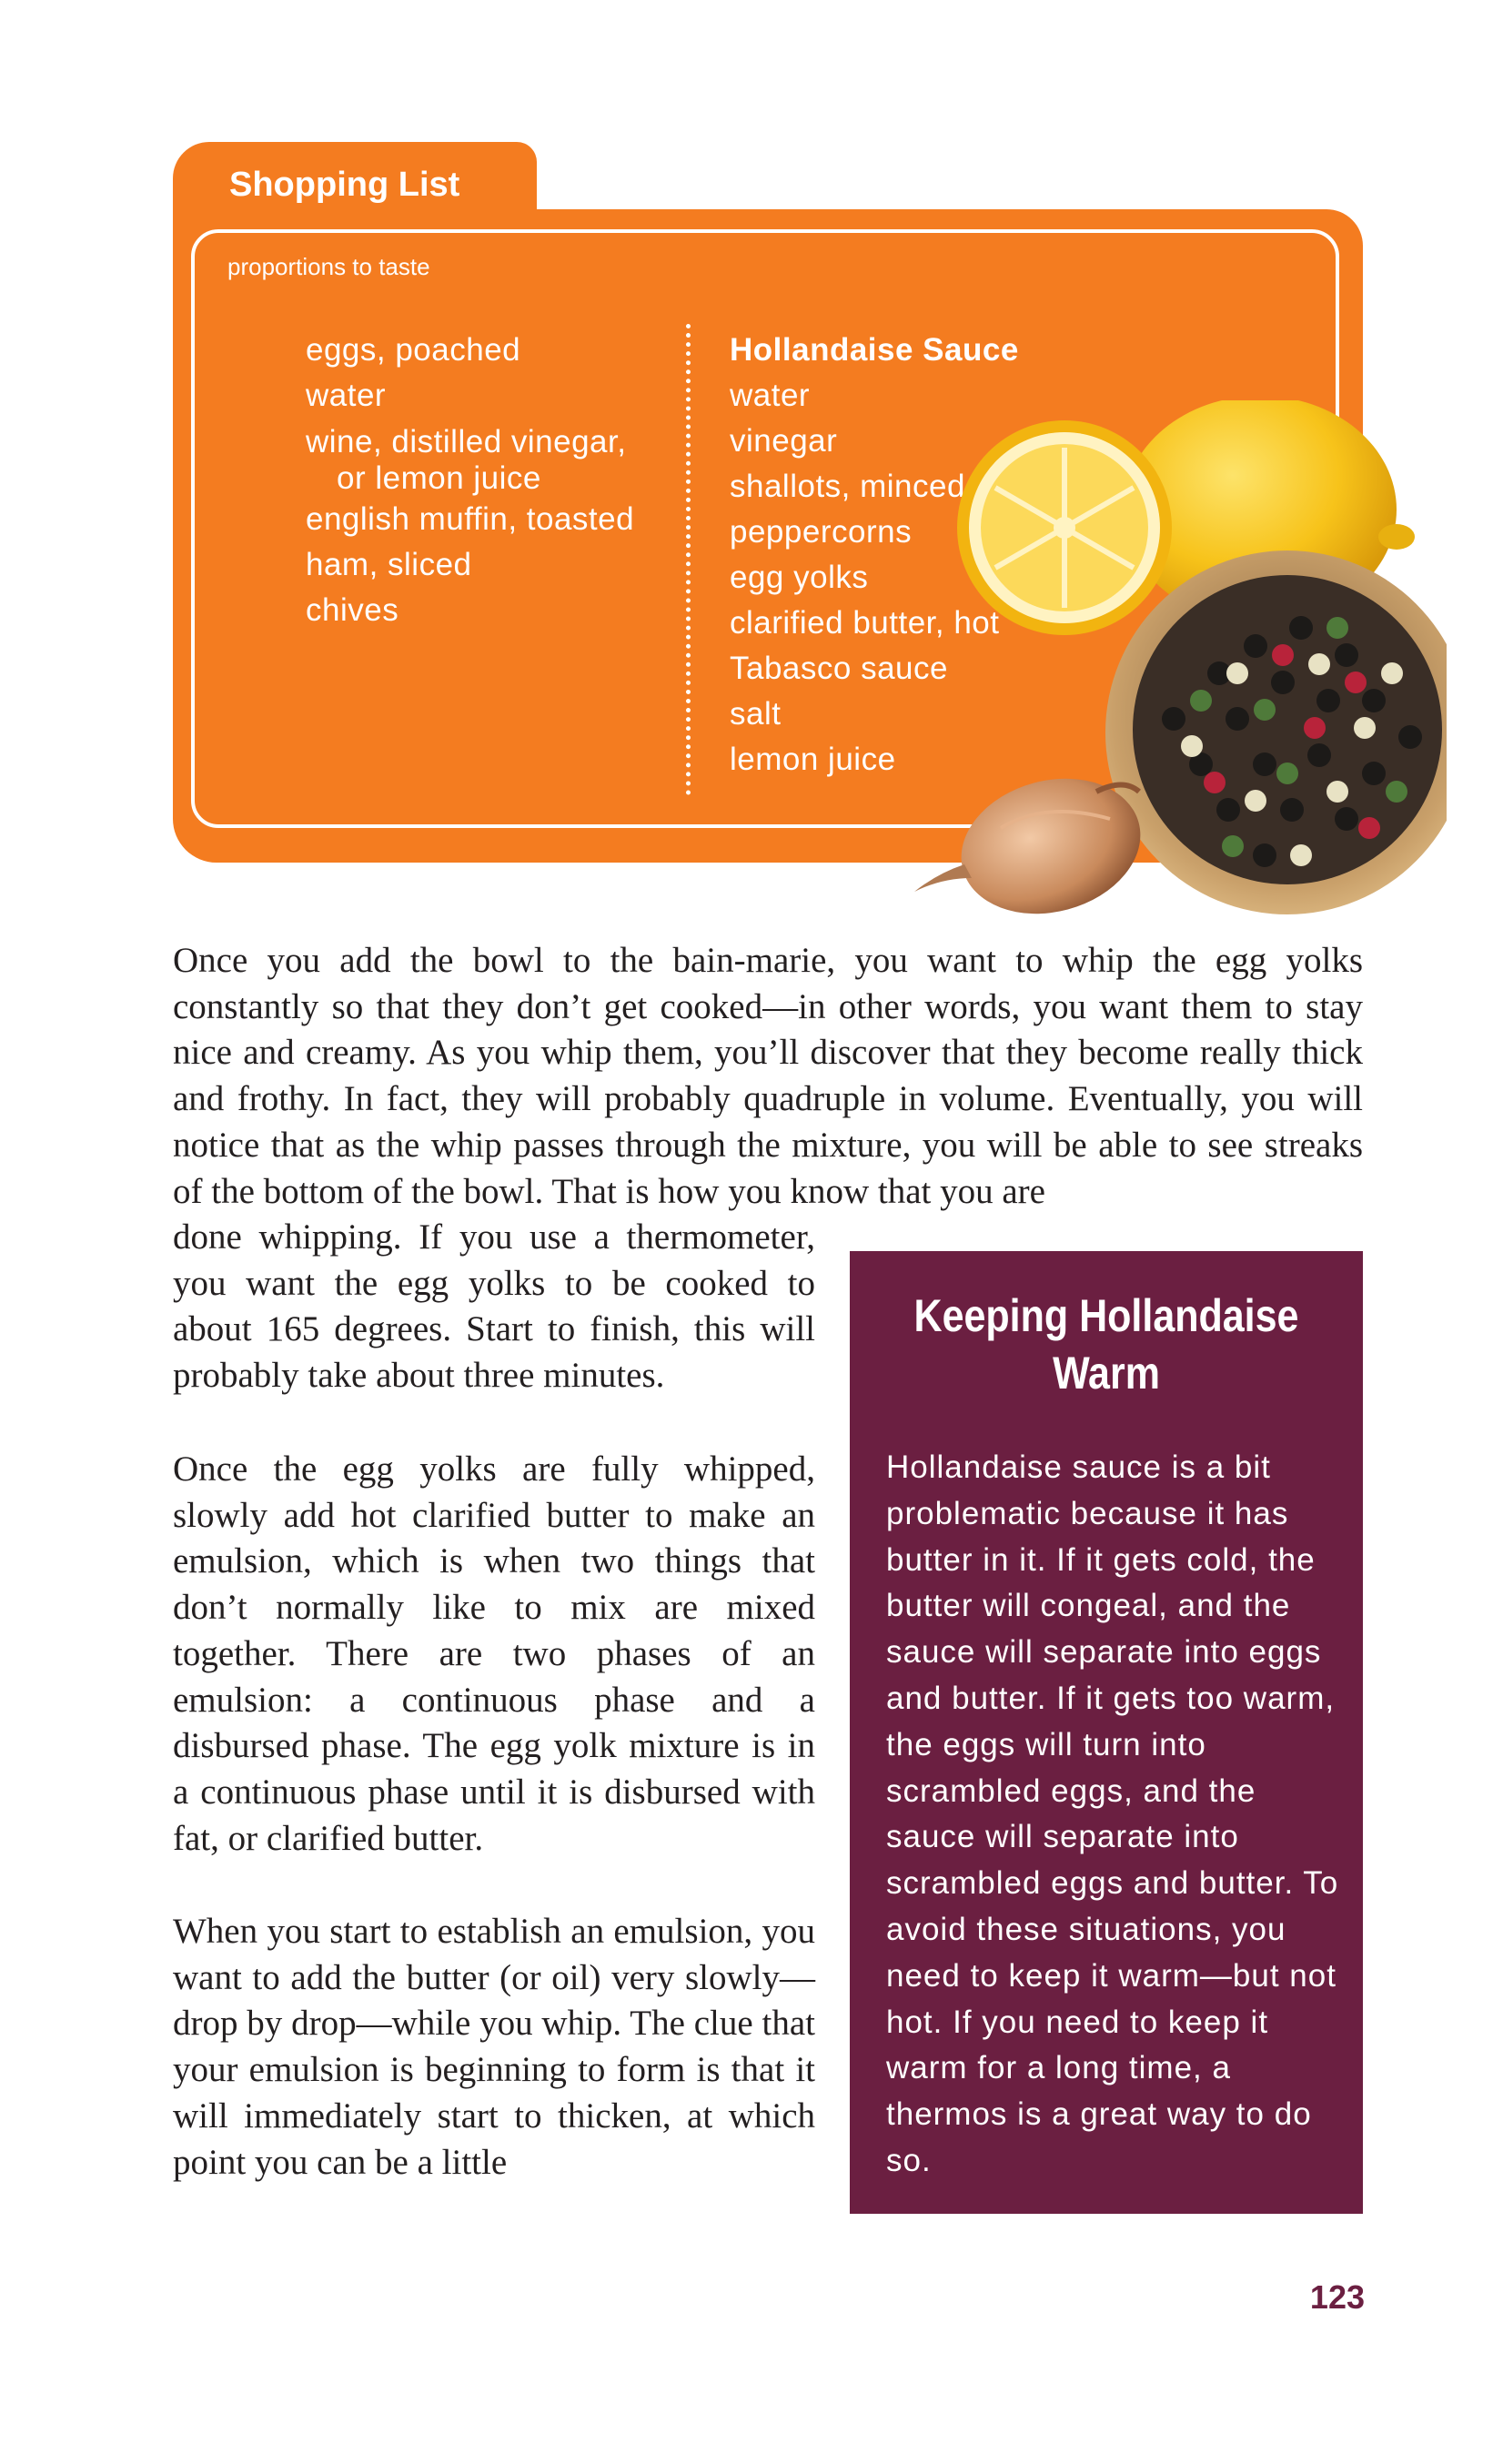 The height and width of the screenshot is (2464, 1503). I want to click on list-item: water, so click(346, 396).